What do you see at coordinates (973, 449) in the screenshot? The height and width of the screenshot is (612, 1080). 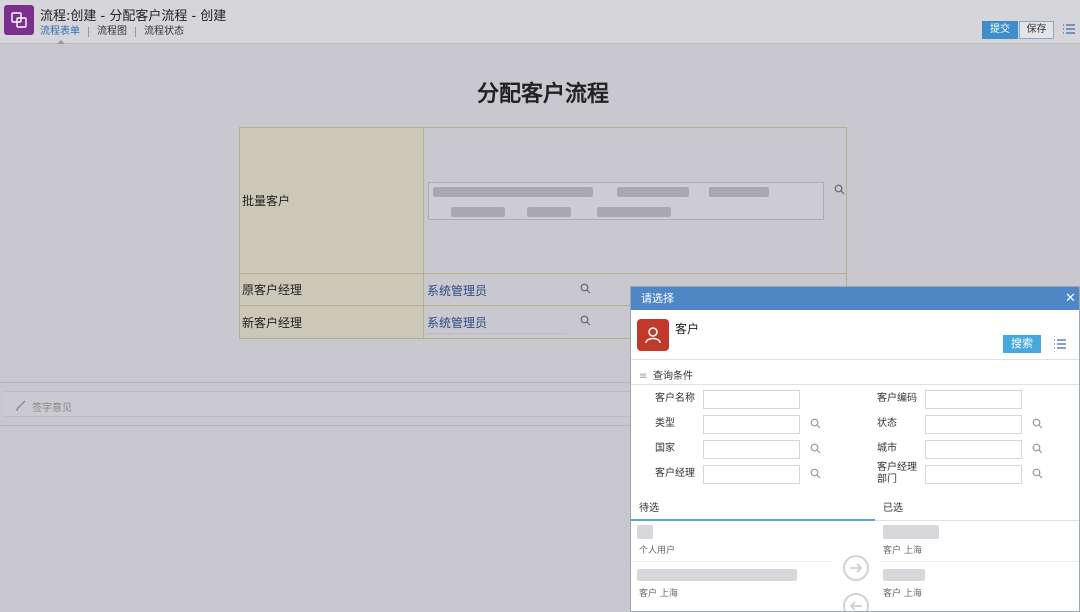 I see `city-input` at bounding box center [973, 449].